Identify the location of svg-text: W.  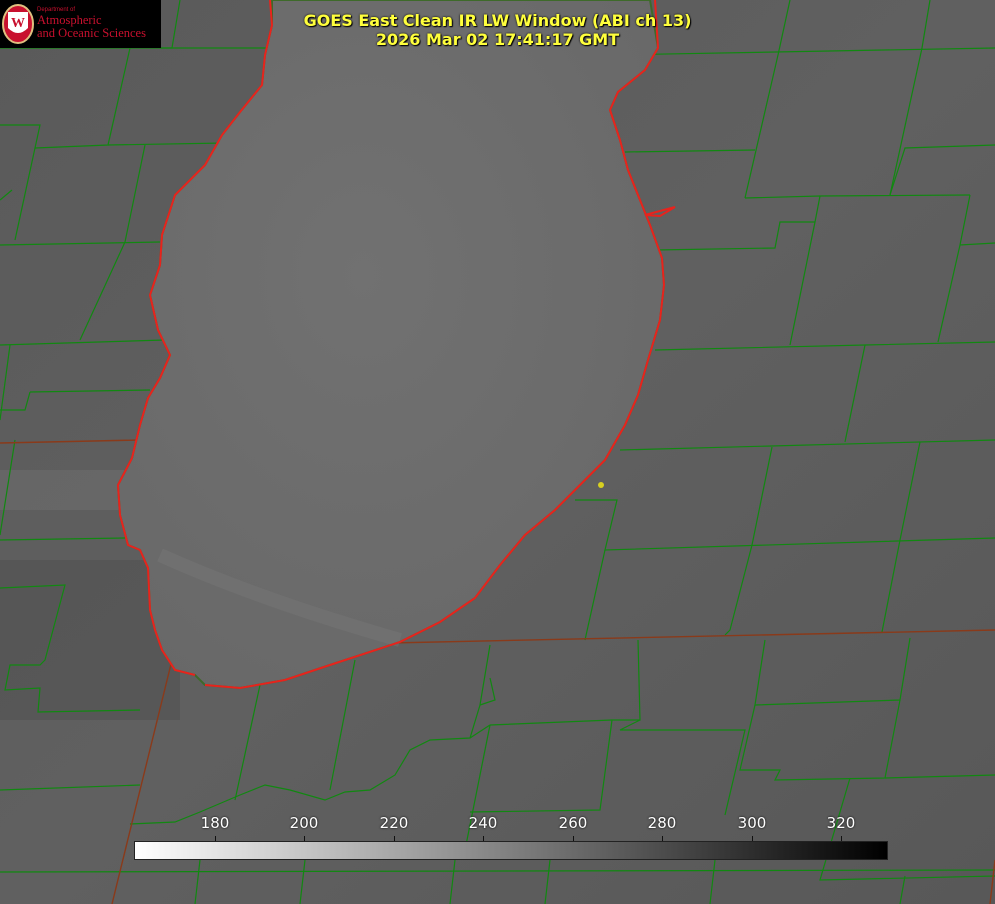
(18, 23).